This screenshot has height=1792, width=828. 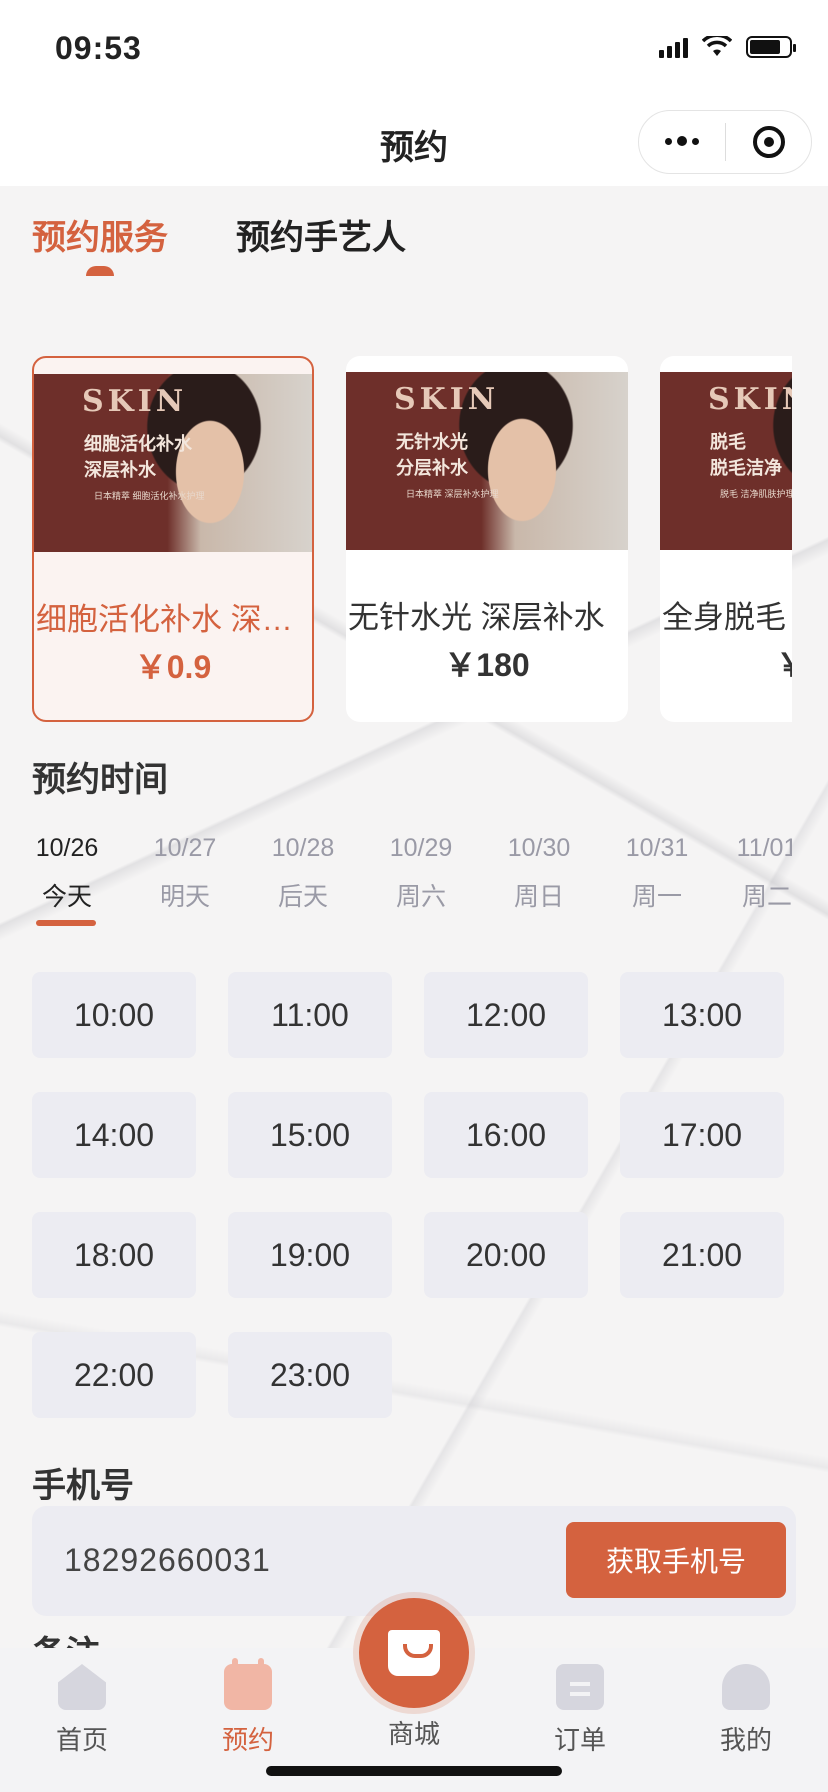 I want to click on tab-home: 首页, so click(x=82, y=1710).